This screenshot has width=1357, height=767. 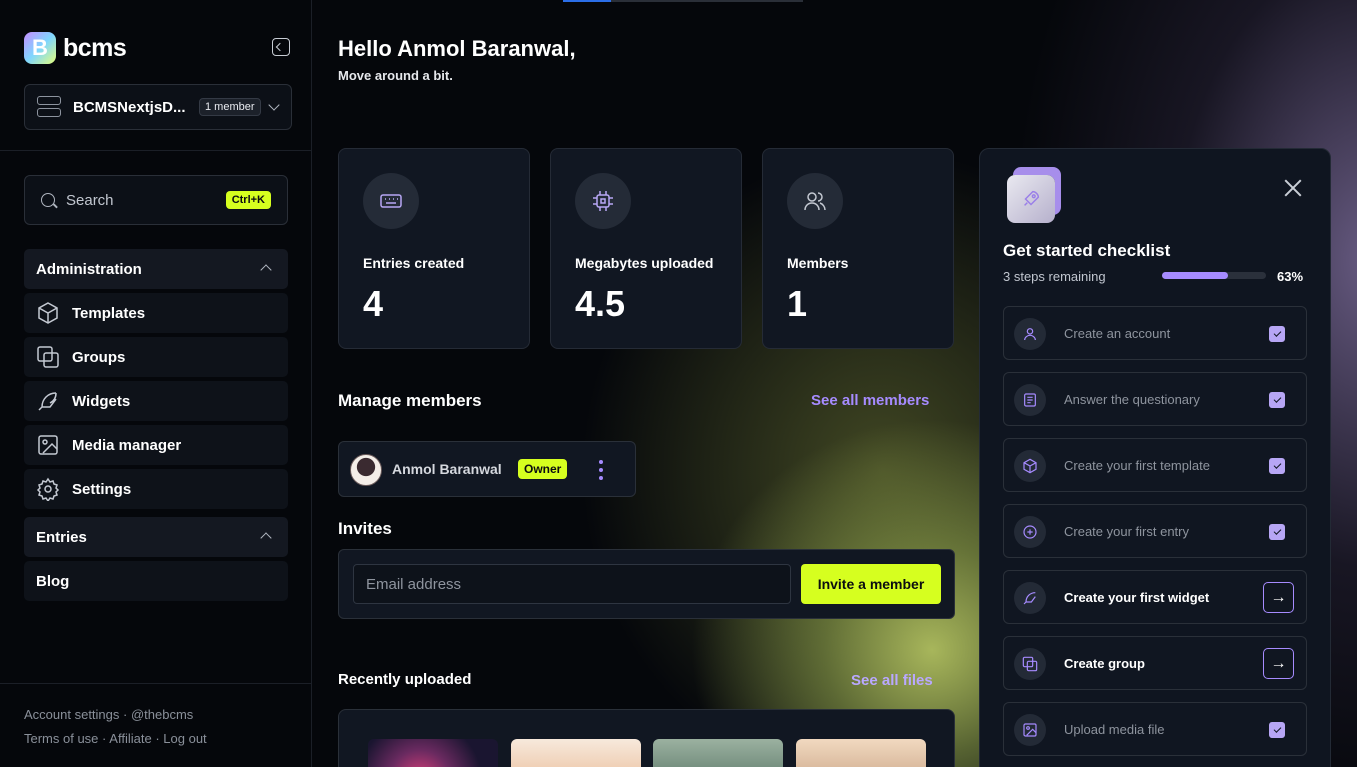 I want to click on top-progress-line, so click(x=683, y=1).